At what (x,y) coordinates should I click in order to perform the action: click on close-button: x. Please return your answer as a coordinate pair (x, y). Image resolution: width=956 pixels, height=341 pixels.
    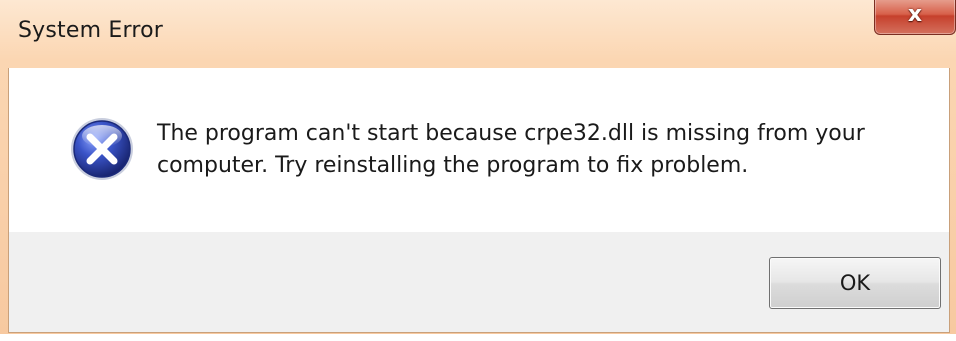
    Looking at the image, I should click on (915, 17).